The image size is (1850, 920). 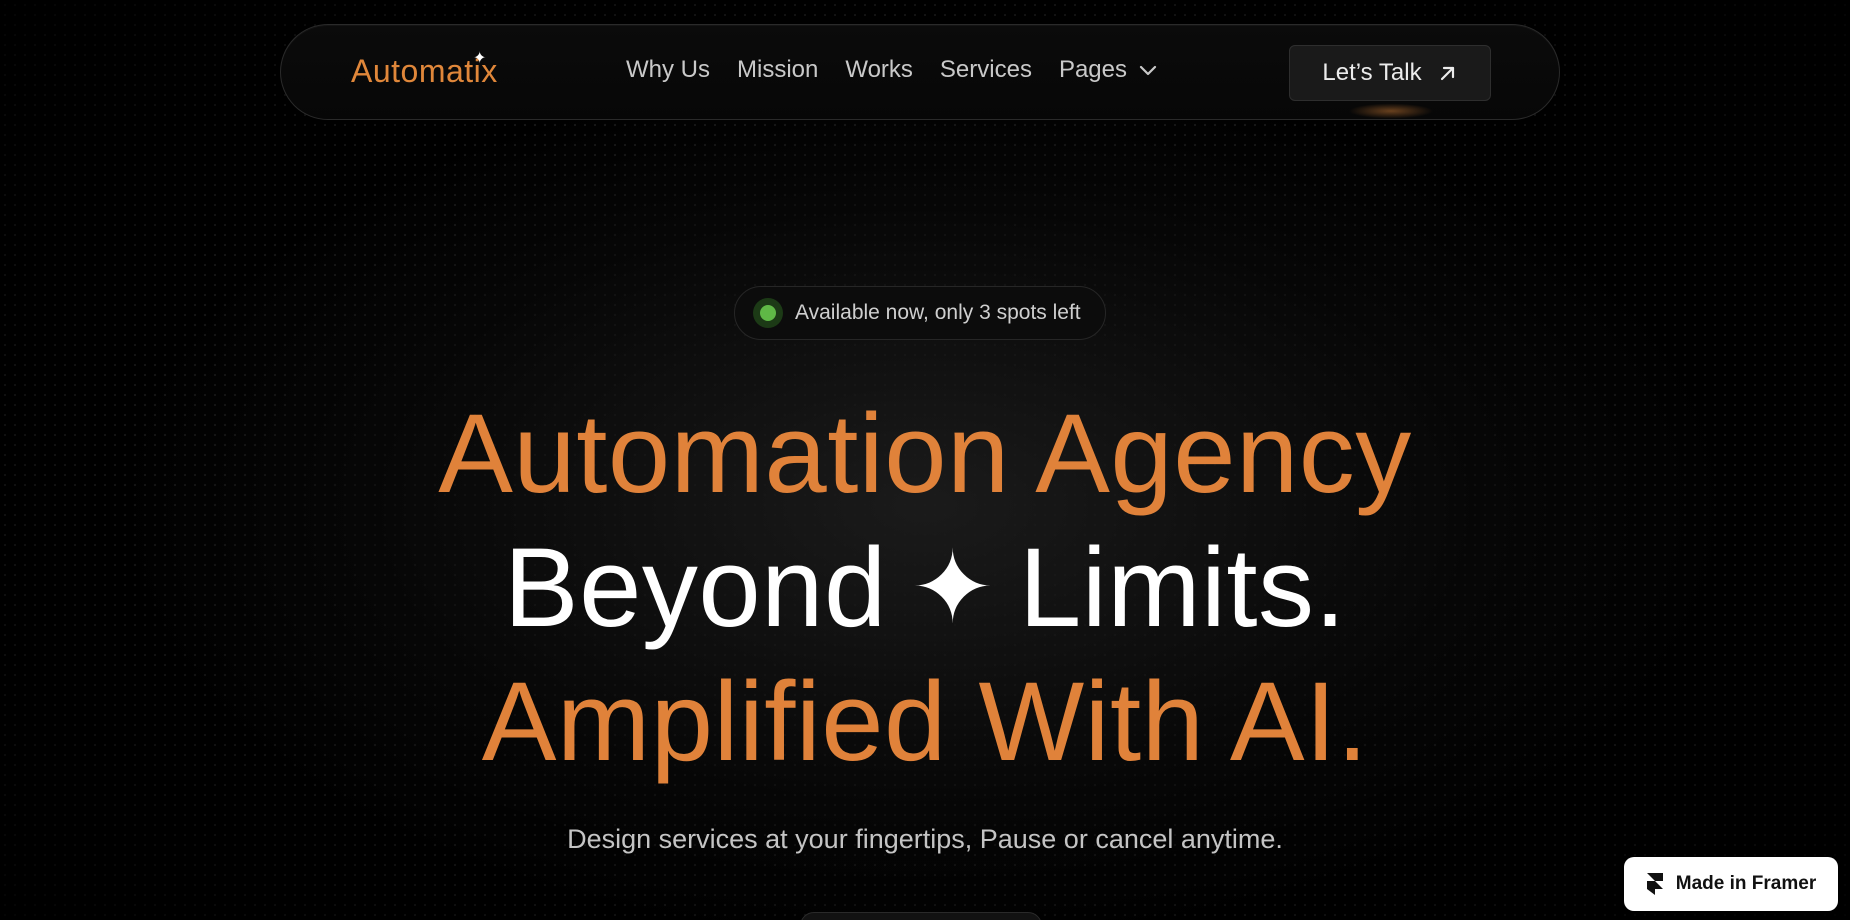 I want to click on chevron-down-icon, so click(x=1148, y=70).